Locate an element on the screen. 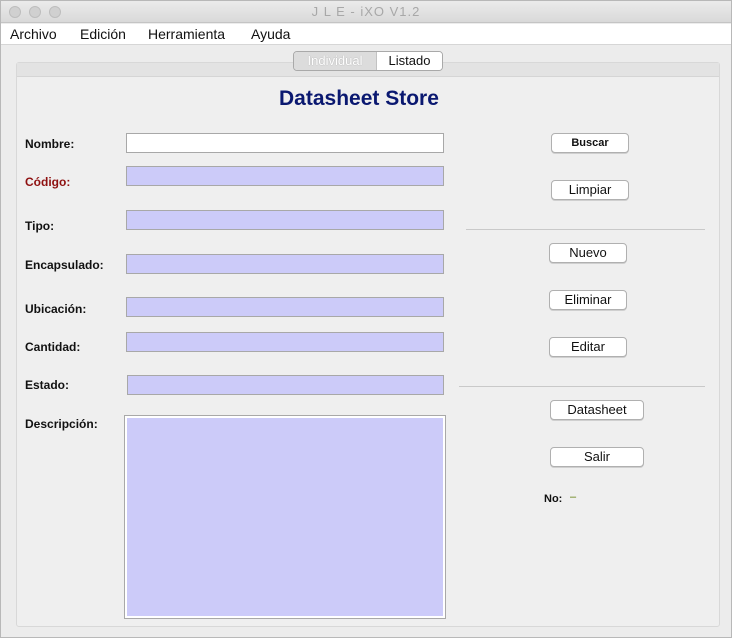 Image resolution: width=732 pixels, height=638 pixels. tipo-input is located at coordinates (285, 222).